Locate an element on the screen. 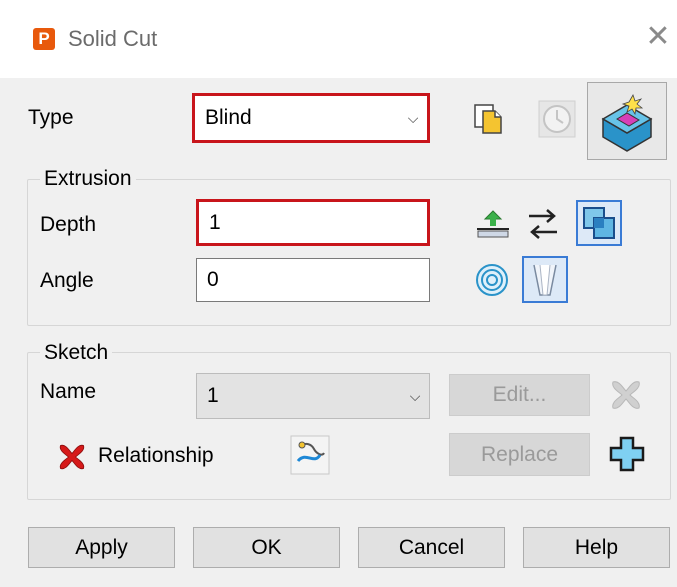  close-icon: ✕ is located at coordinates (658, 37).